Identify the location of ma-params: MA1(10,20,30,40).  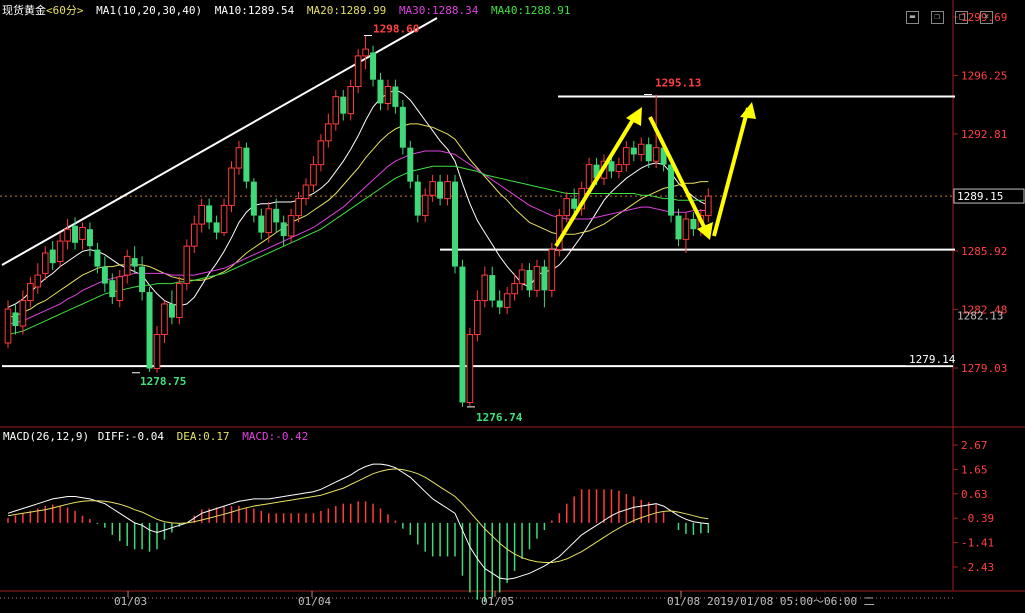
(149, 10).